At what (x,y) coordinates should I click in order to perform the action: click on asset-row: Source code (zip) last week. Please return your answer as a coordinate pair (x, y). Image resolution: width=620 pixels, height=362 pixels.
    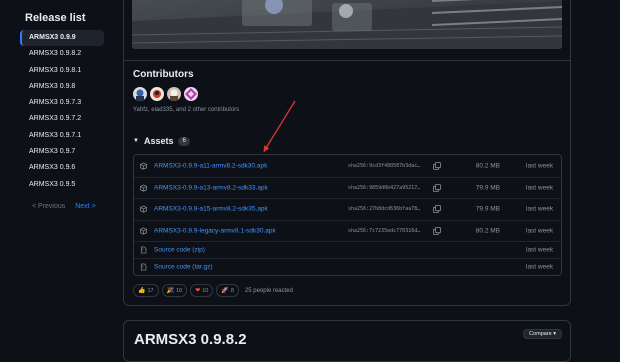
    Looking at the image, I should click on (347, 249).